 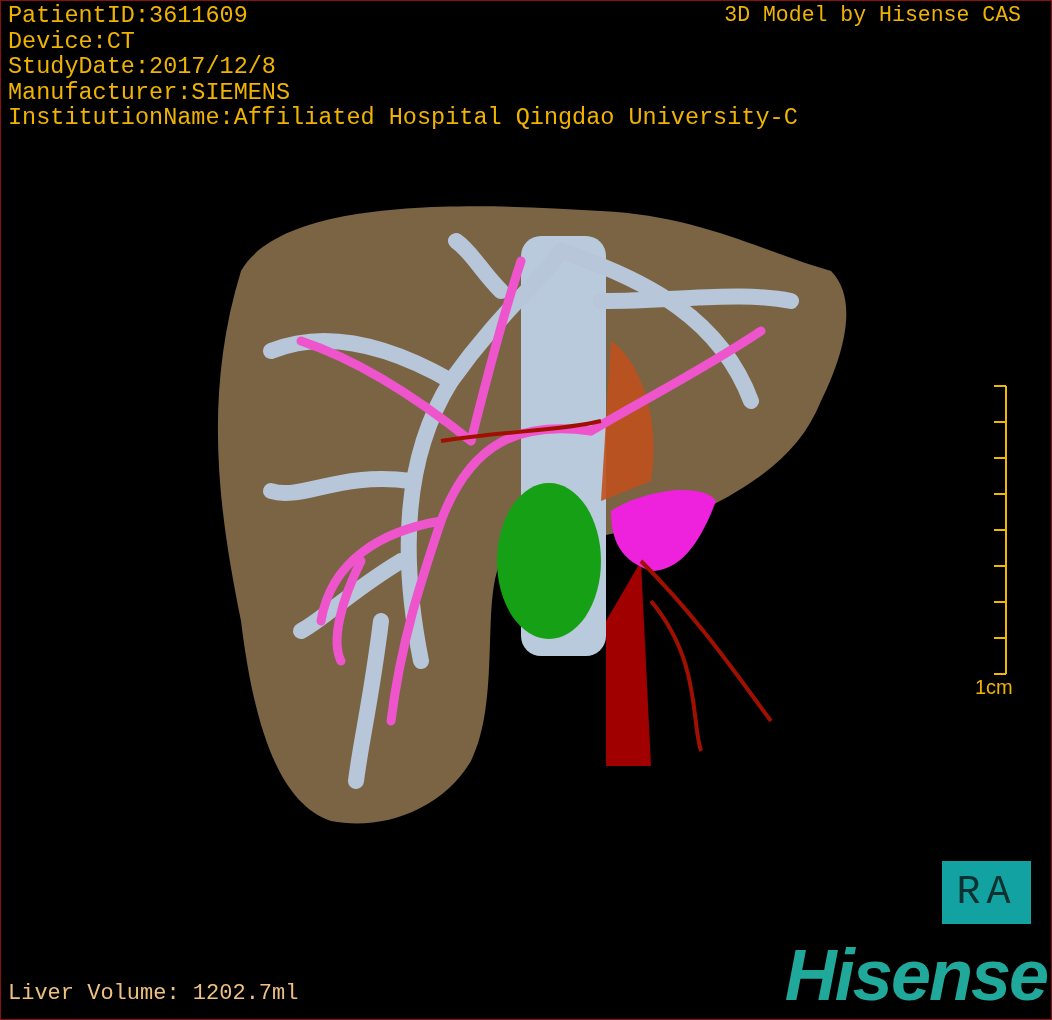 I want to click on orientation-label: RA, so click(x=986, y=892).